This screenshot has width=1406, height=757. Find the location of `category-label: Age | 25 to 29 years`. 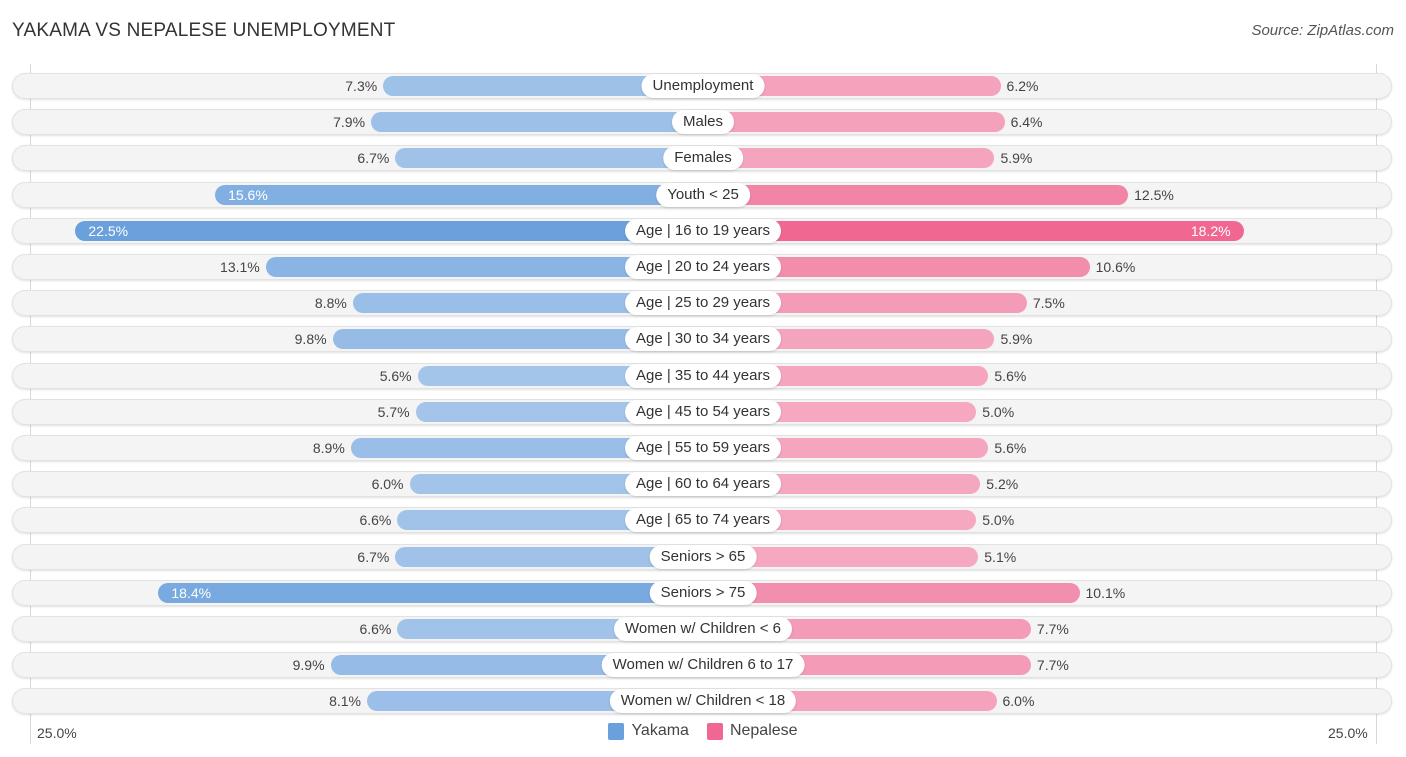

category-label: Age | 25 to 29 years is located at coordinates (703, 303).